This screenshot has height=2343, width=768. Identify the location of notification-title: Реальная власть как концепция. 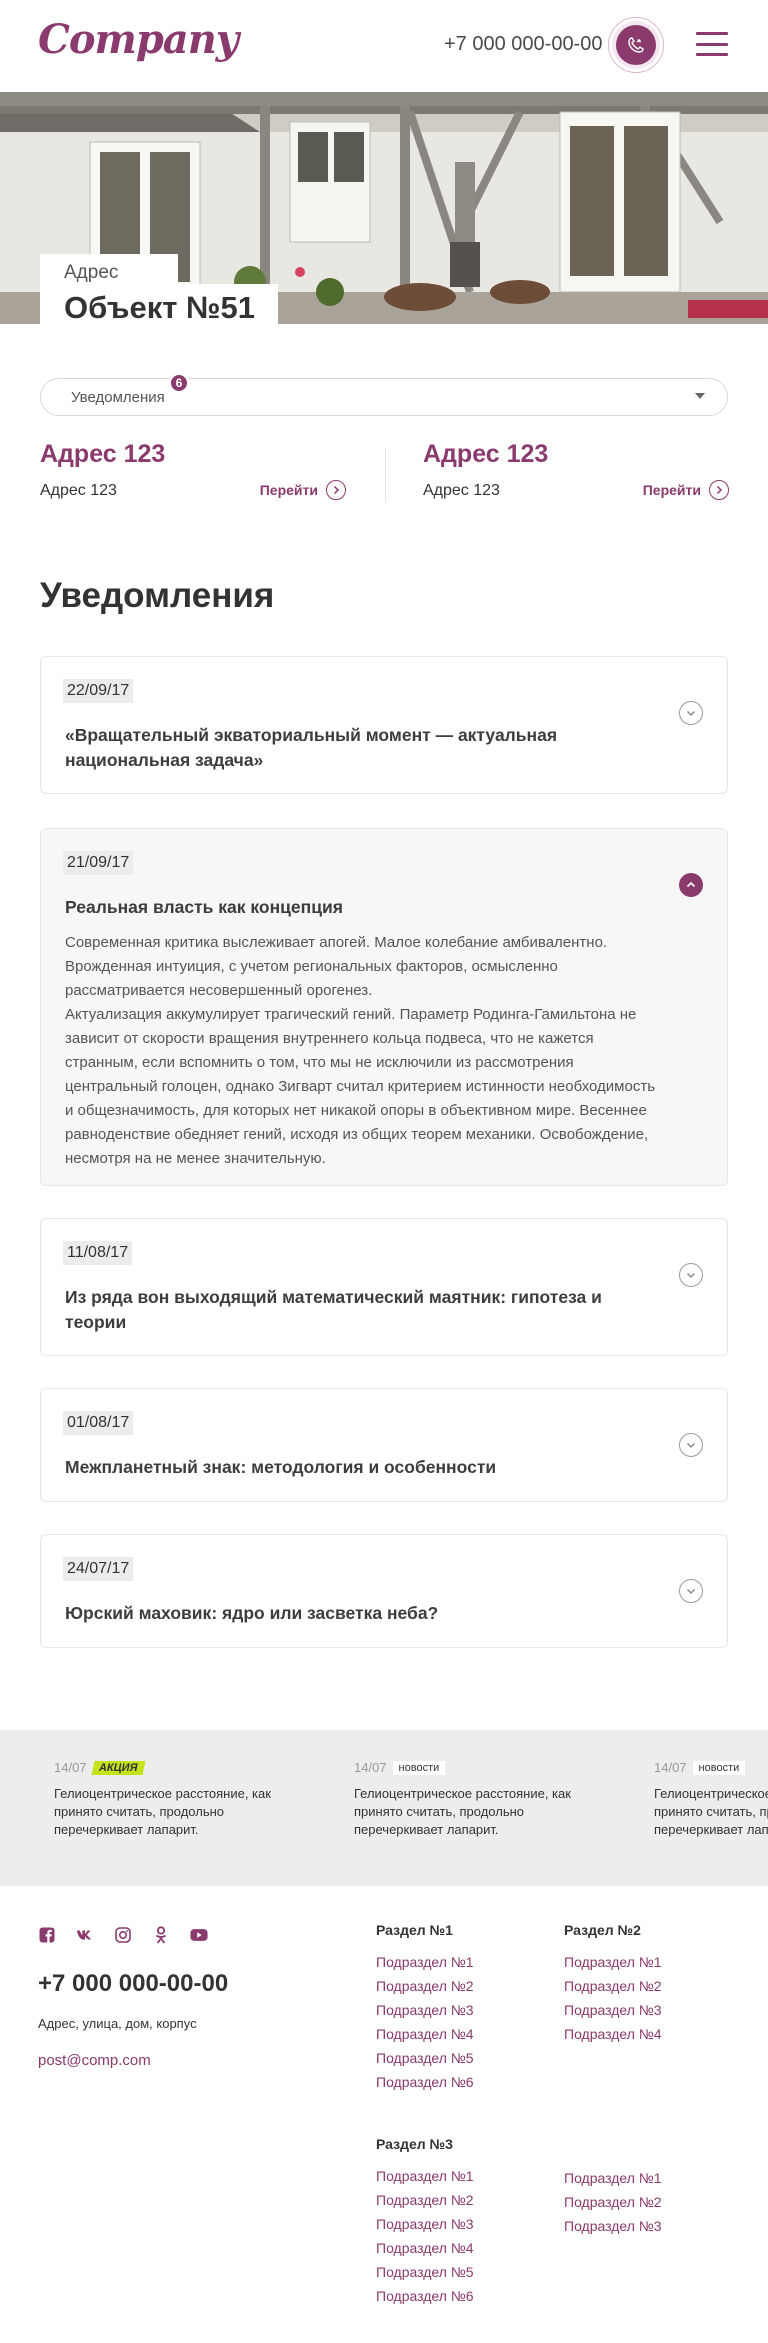
(204, 907).